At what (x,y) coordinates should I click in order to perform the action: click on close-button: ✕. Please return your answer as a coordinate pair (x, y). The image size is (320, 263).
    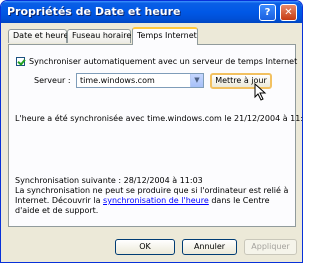
    Looking at the image, I should click on (288, 12).